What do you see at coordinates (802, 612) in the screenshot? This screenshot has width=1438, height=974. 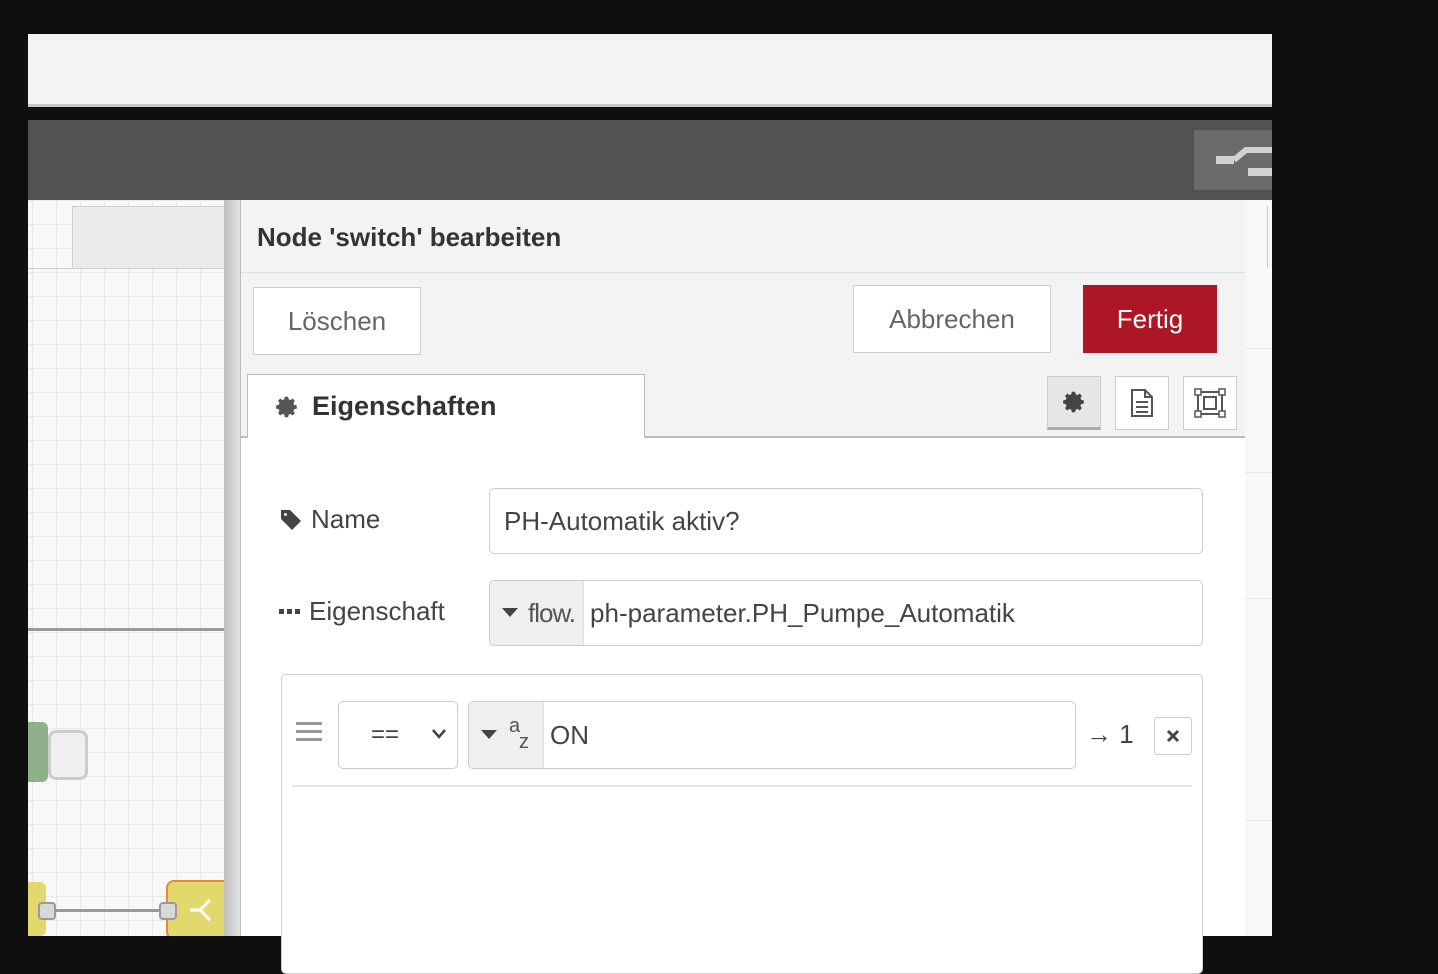 I see `property-input-value: ph-parameter.PH_Pumpe_Automatik` at bounding box center [802, 612].